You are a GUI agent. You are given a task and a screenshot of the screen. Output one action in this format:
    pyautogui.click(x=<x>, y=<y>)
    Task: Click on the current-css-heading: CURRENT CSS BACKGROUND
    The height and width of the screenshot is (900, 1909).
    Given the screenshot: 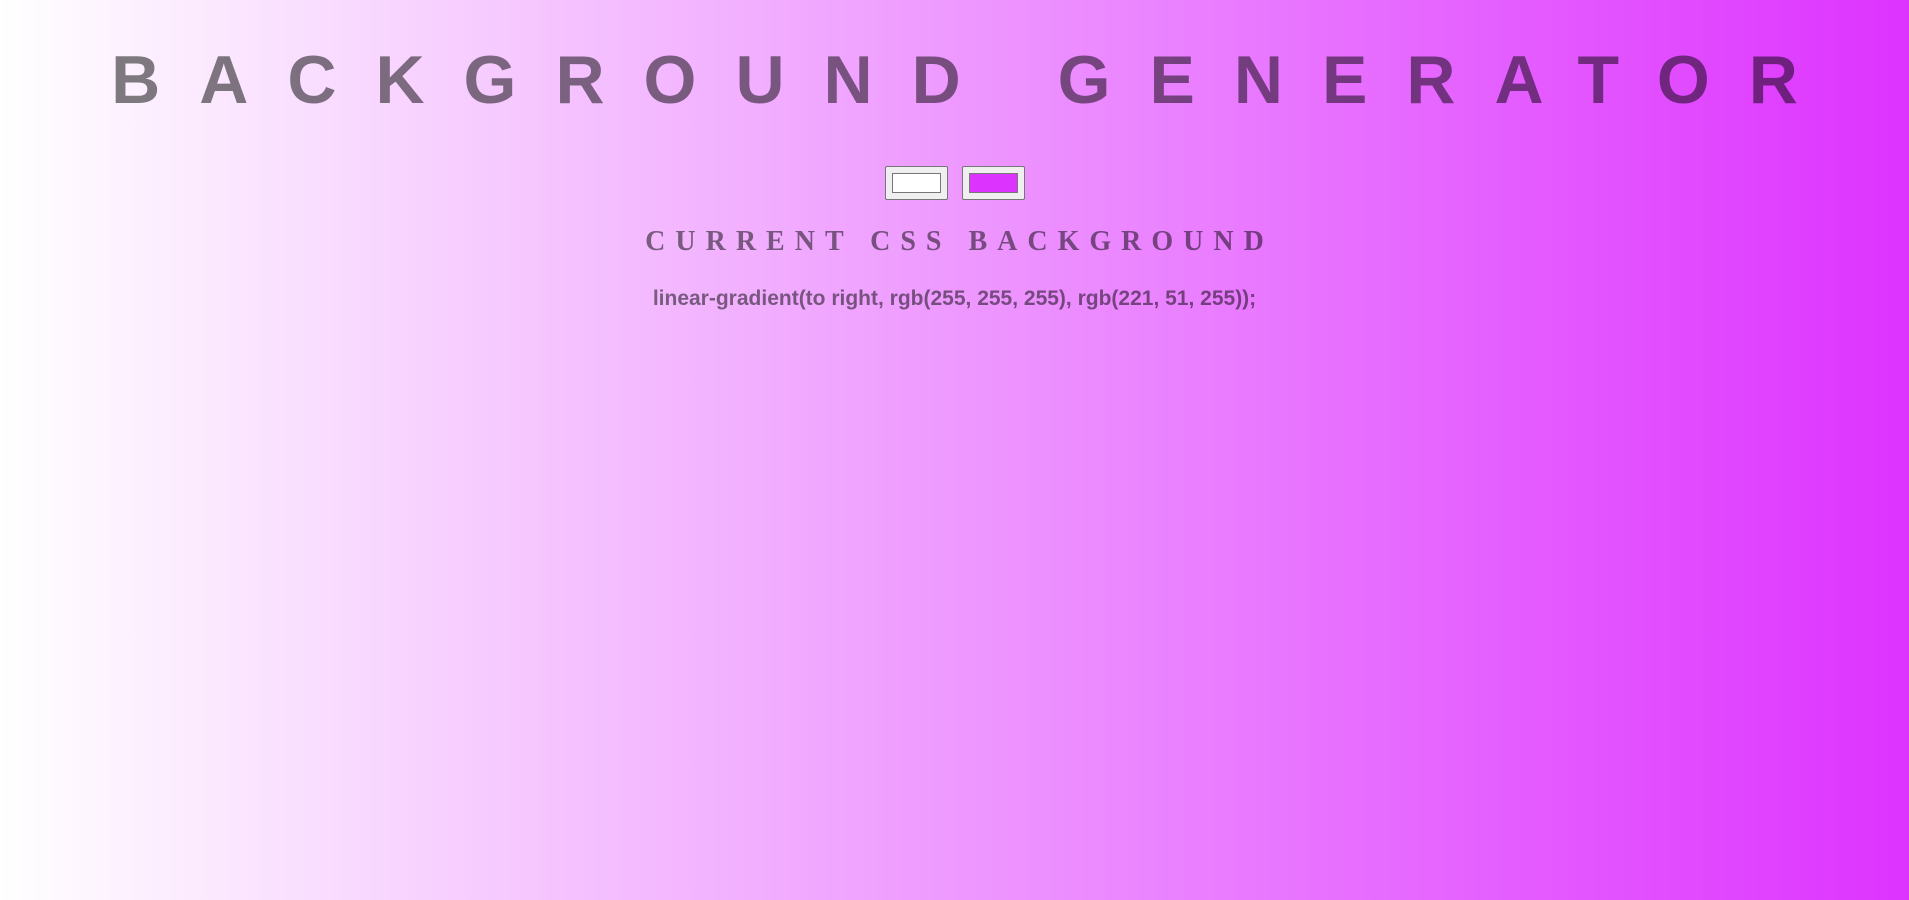 What is the action you would take?
    pyautogui.click(x=959, y=241)
    